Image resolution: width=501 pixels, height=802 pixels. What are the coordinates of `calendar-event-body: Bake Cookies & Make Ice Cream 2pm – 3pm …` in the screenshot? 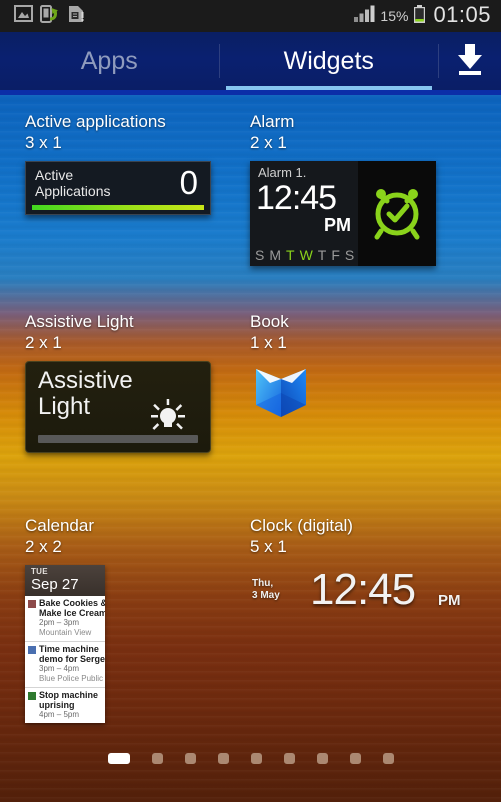 It's located at (72, 618).